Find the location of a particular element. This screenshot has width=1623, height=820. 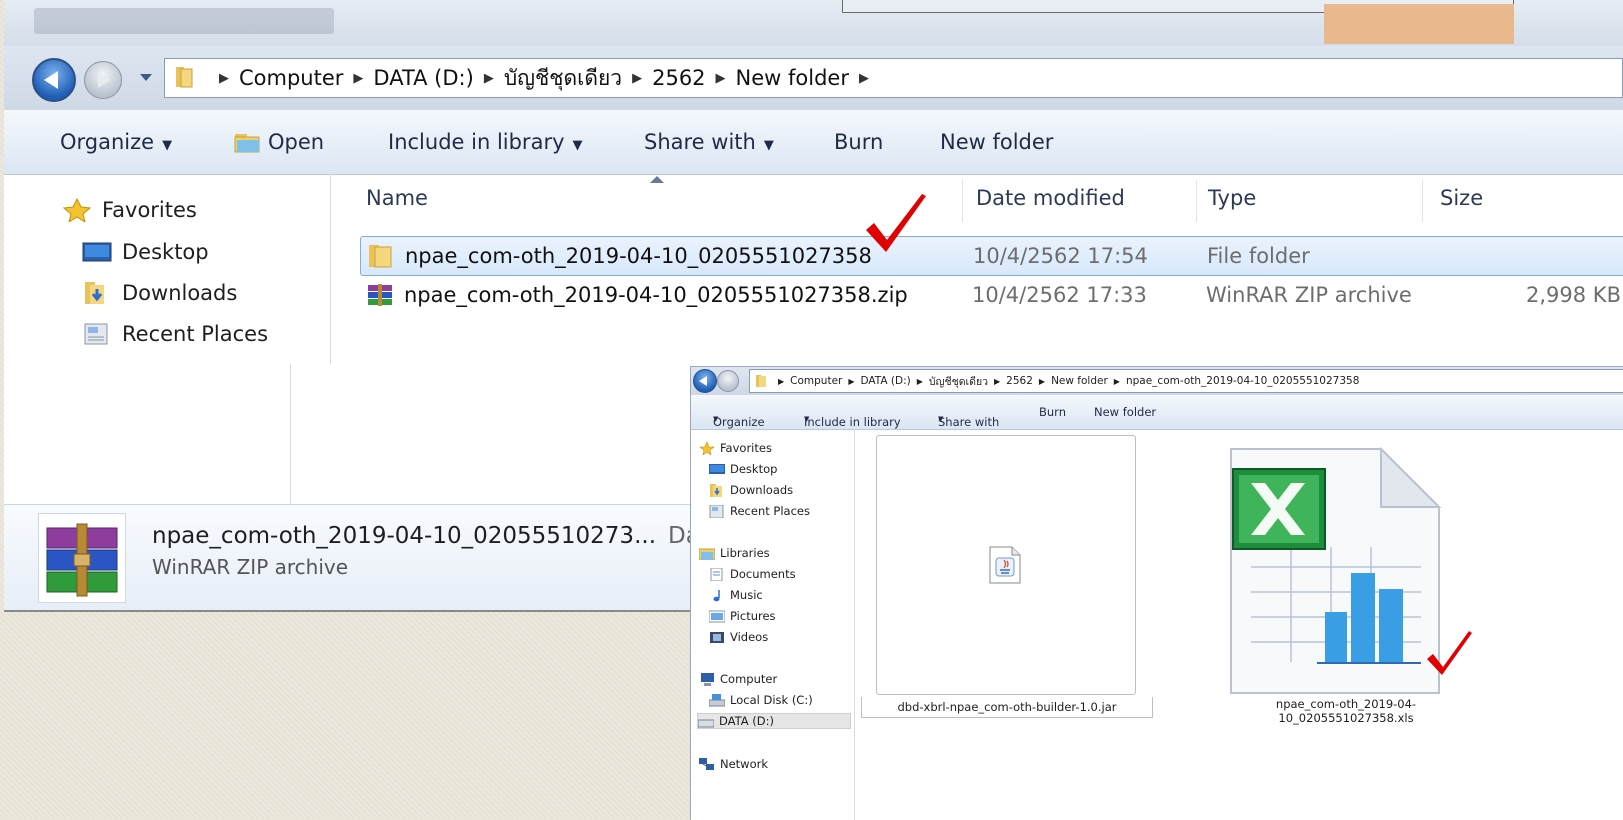

share-with-menu: Share with ▼ is located at coordinates (709, 142).